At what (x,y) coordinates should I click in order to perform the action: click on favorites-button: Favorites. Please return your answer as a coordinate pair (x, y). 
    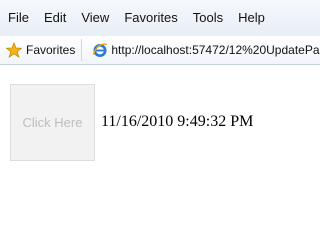
    Looking at the image, I should click on (41, 50).